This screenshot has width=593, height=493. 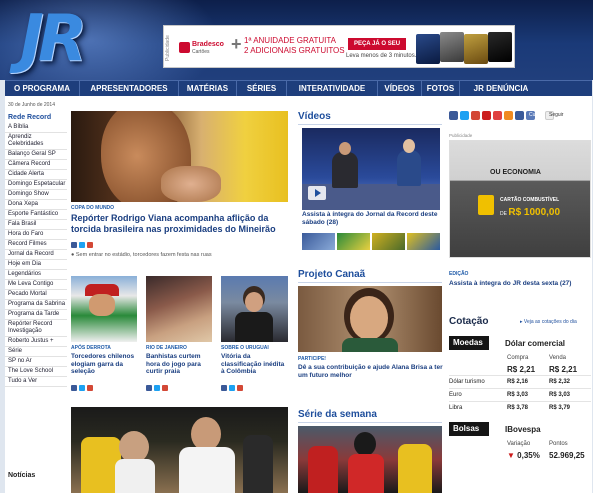 What do you see at coordinates (558, 358) in the screenshot?
I see `col-sell: Venda` at bounding box center [558, 358].